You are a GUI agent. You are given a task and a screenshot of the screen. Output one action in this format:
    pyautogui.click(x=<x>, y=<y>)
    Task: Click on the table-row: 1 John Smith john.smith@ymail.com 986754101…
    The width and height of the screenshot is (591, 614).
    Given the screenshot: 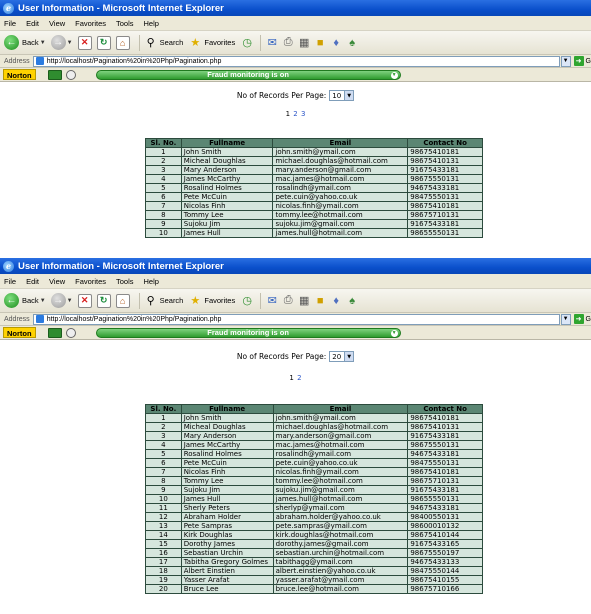 What is the action you would take?
    pyautogui.click(x=314, y=418)
    